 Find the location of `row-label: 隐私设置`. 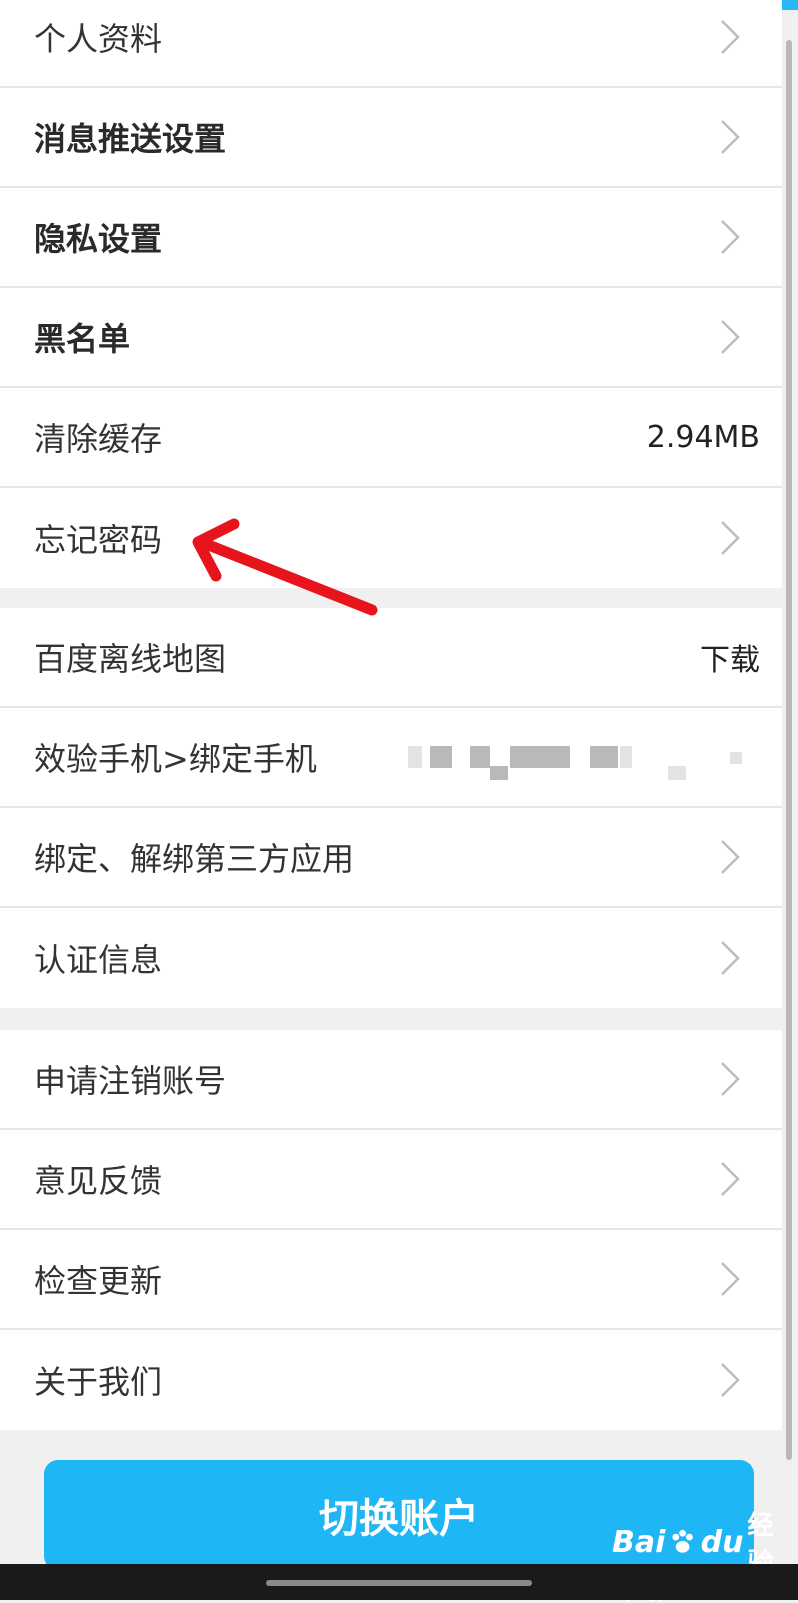

row-label: 隐私设置 is located at coordinates (98, 239).